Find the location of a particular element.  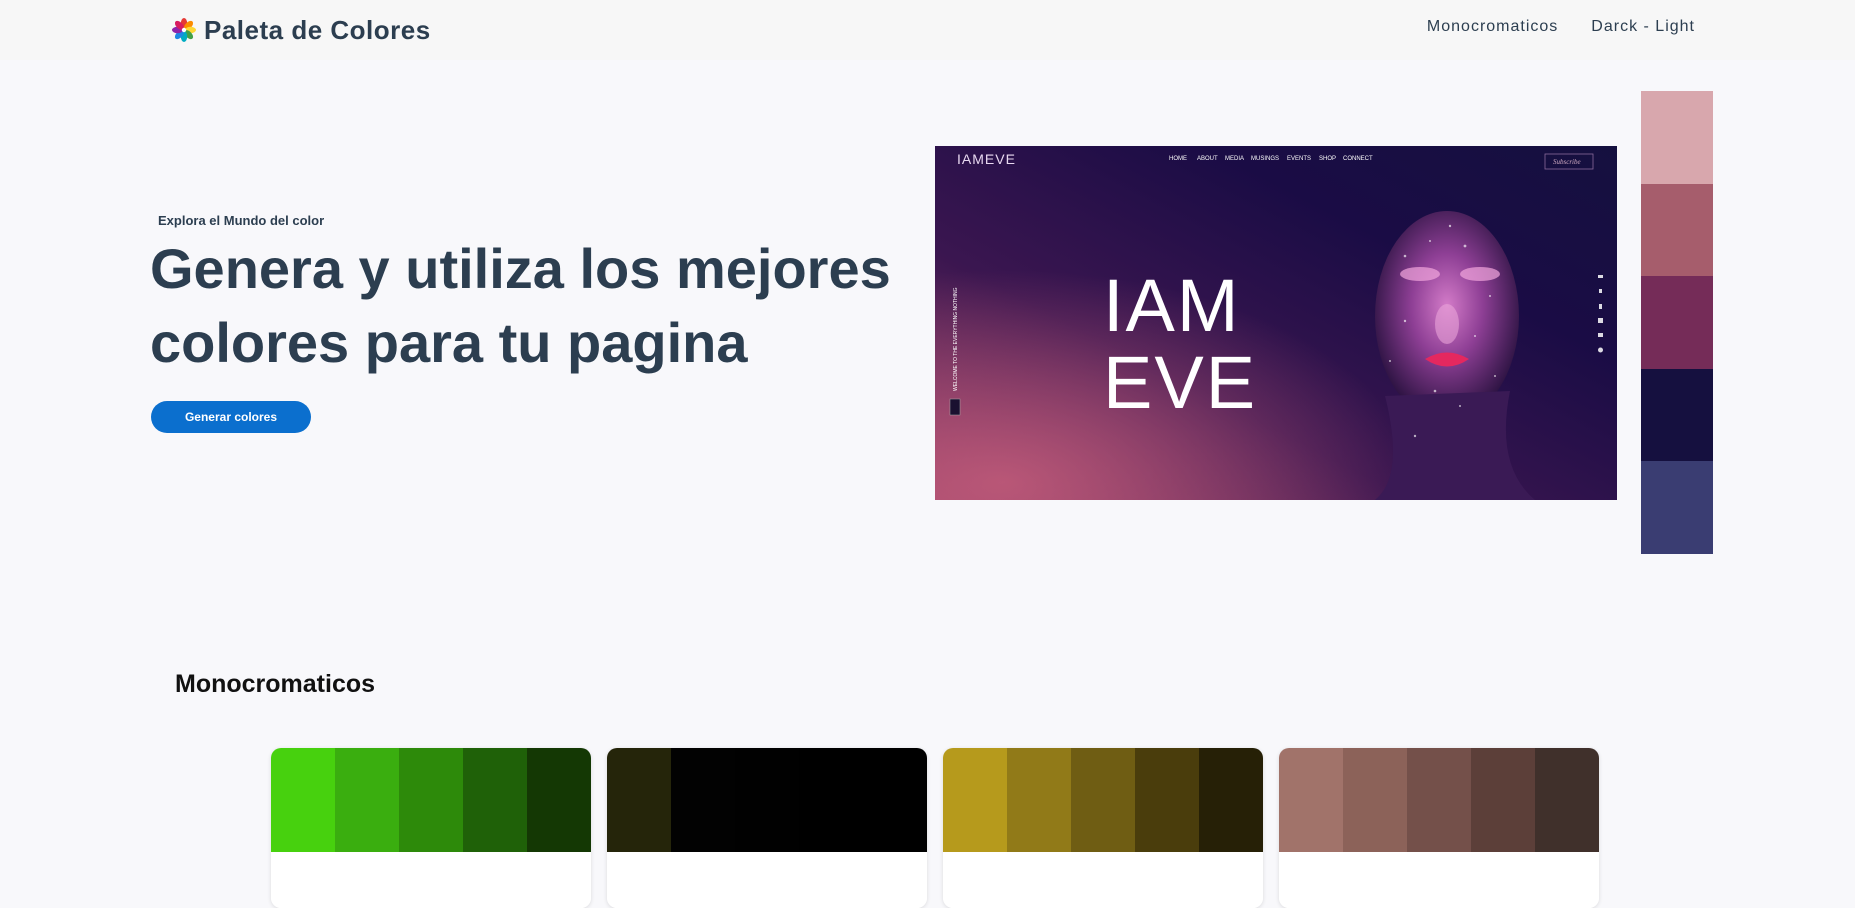

svg-text: HOME is located at coordinates (1178, 159).